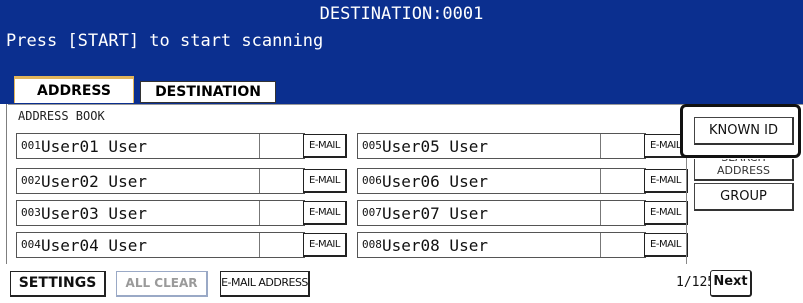  I want to click on entry-name: User08 User, so click(435, 245).